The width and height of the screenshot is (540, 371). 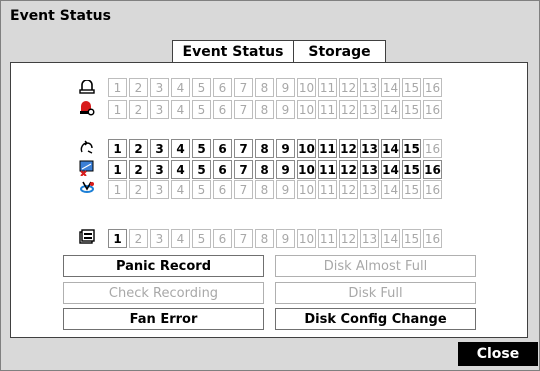 I want to click on tab-bar: Event Status Storage, so click(x=279, y=51).